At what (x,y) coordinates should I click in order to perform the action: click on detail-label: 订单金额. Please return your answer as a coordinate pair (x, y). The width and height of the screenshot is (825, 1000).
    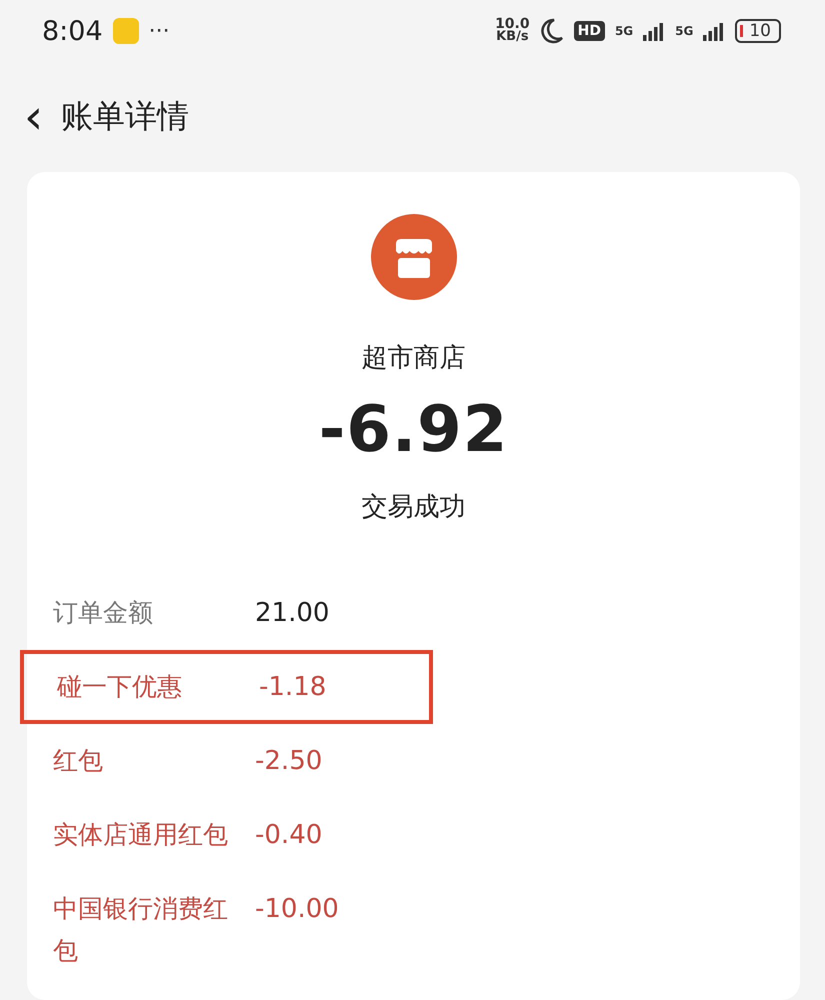
    Looking at the image, I should click on (103, 613).